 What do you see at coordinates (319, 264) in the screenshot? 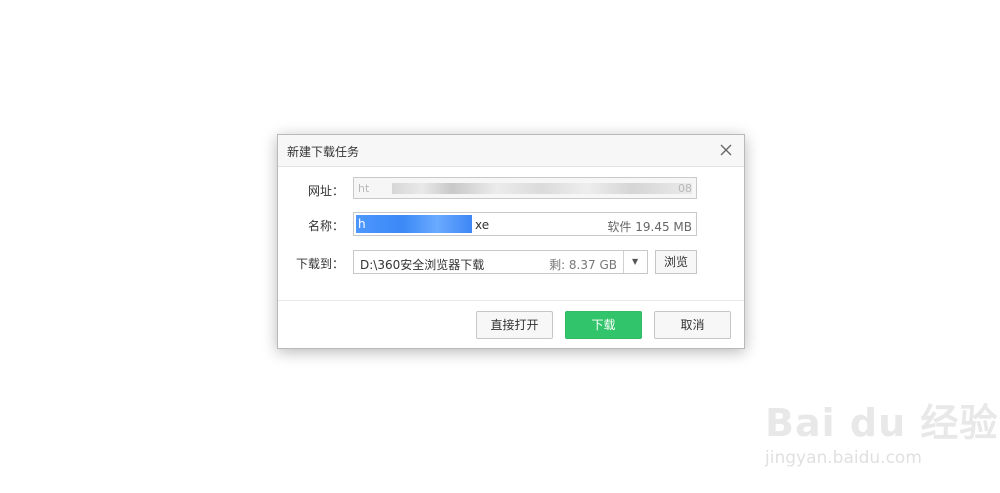
I see `save-to-label: 下载到：` at bounding box center [319, 264].